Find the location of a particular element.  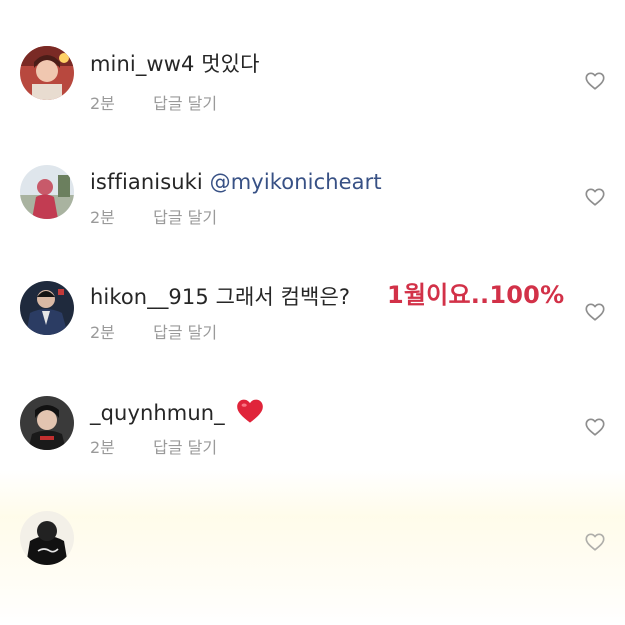

comment-username: _quynhmun_ is located at coordinates (157, 413).